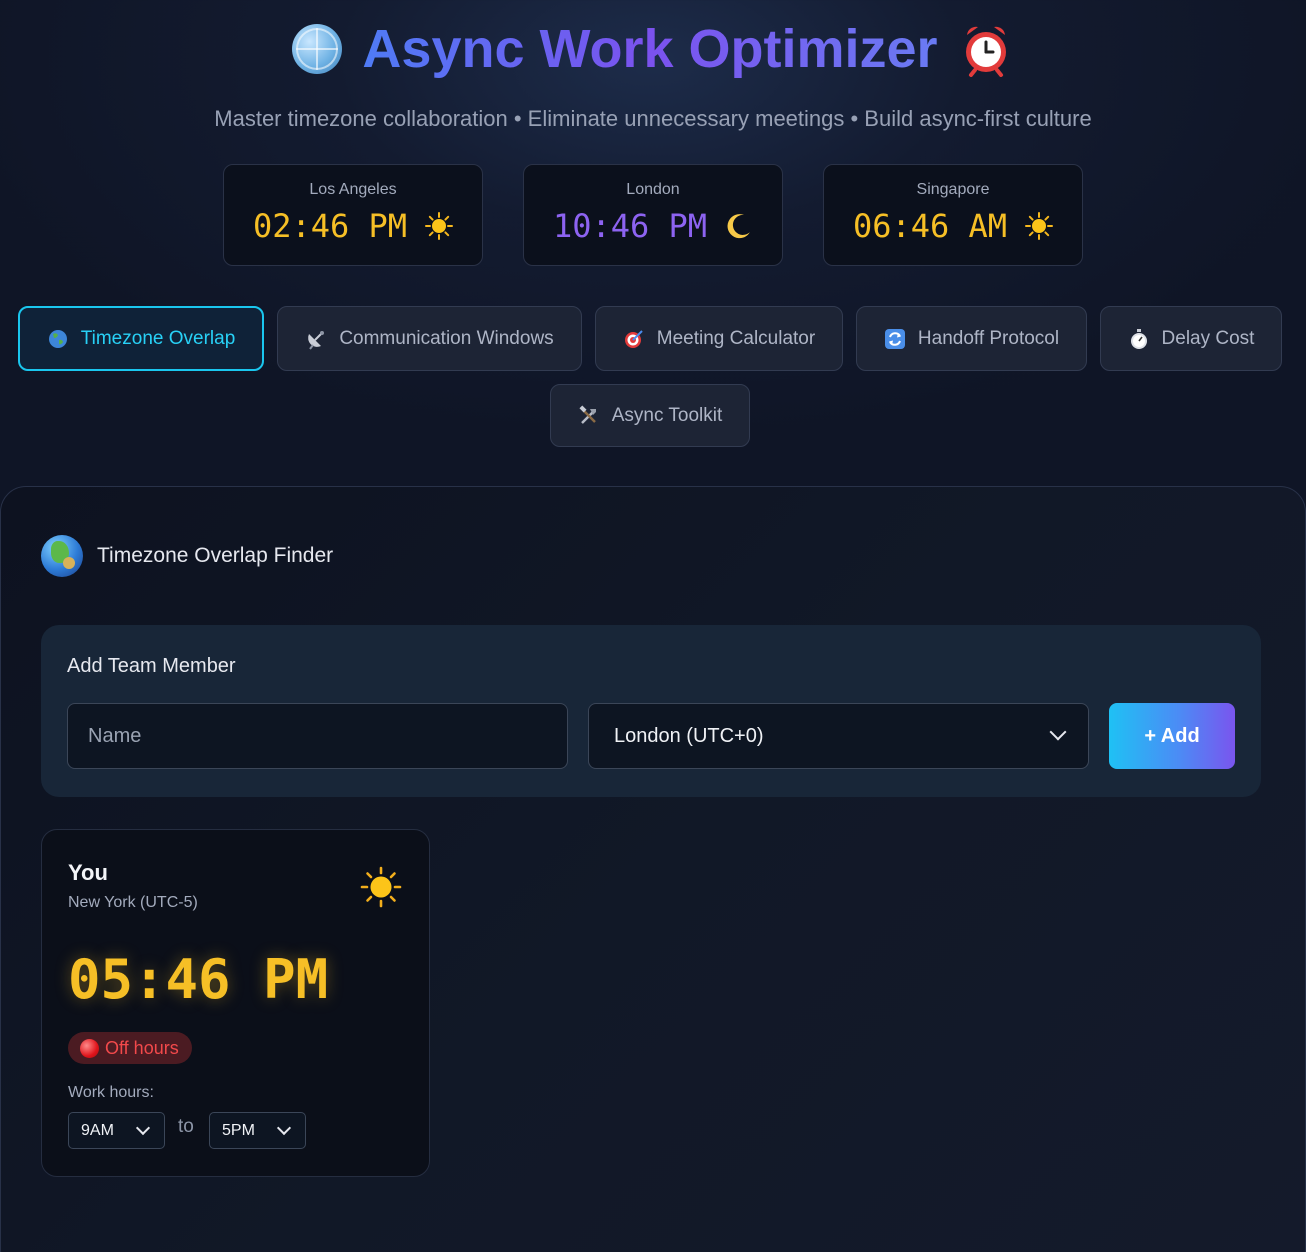 This screenshot has width=1306, height=1252. Describe the element at coordinates (1172, 736) in the screenshot. I see `add-member-button: + Add` at that location.